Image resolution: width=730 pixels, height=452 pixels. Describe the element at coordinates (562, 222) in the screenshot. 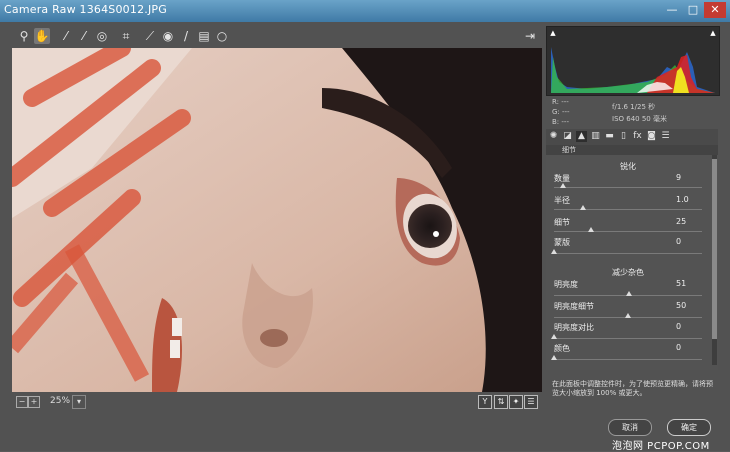

I see `detail-label: 细节` at that location.